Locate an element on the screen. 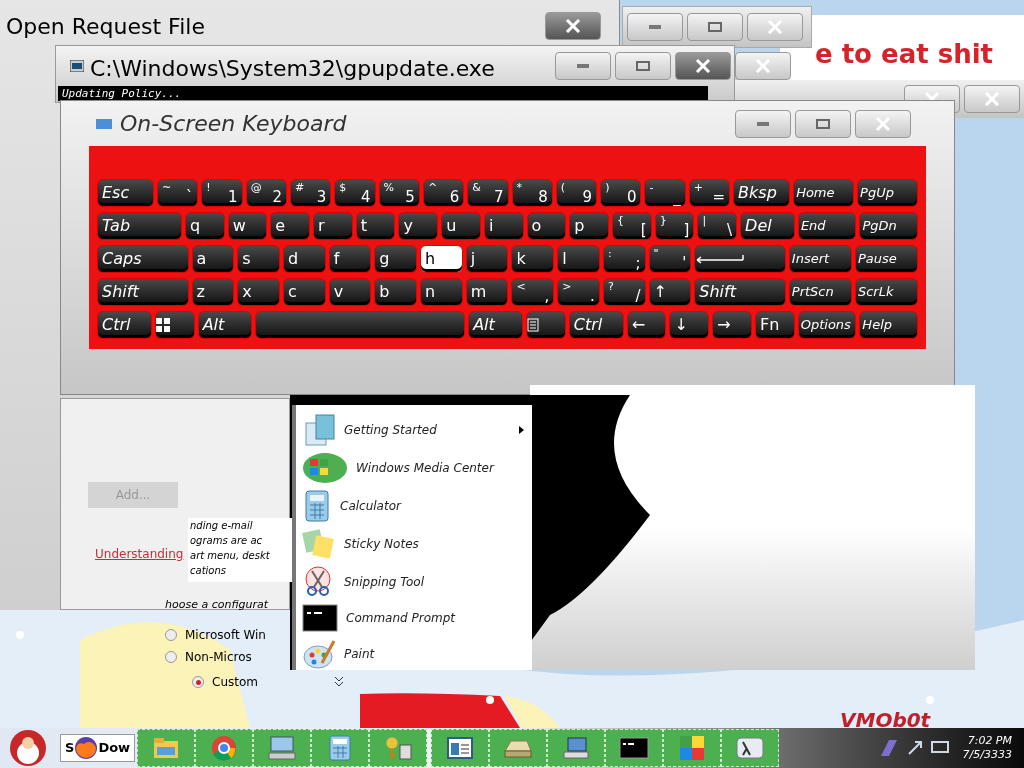 The height and width of the screenshot is (768, 1024). keyboard-key: ↓ is located at coordinates (689, 325).